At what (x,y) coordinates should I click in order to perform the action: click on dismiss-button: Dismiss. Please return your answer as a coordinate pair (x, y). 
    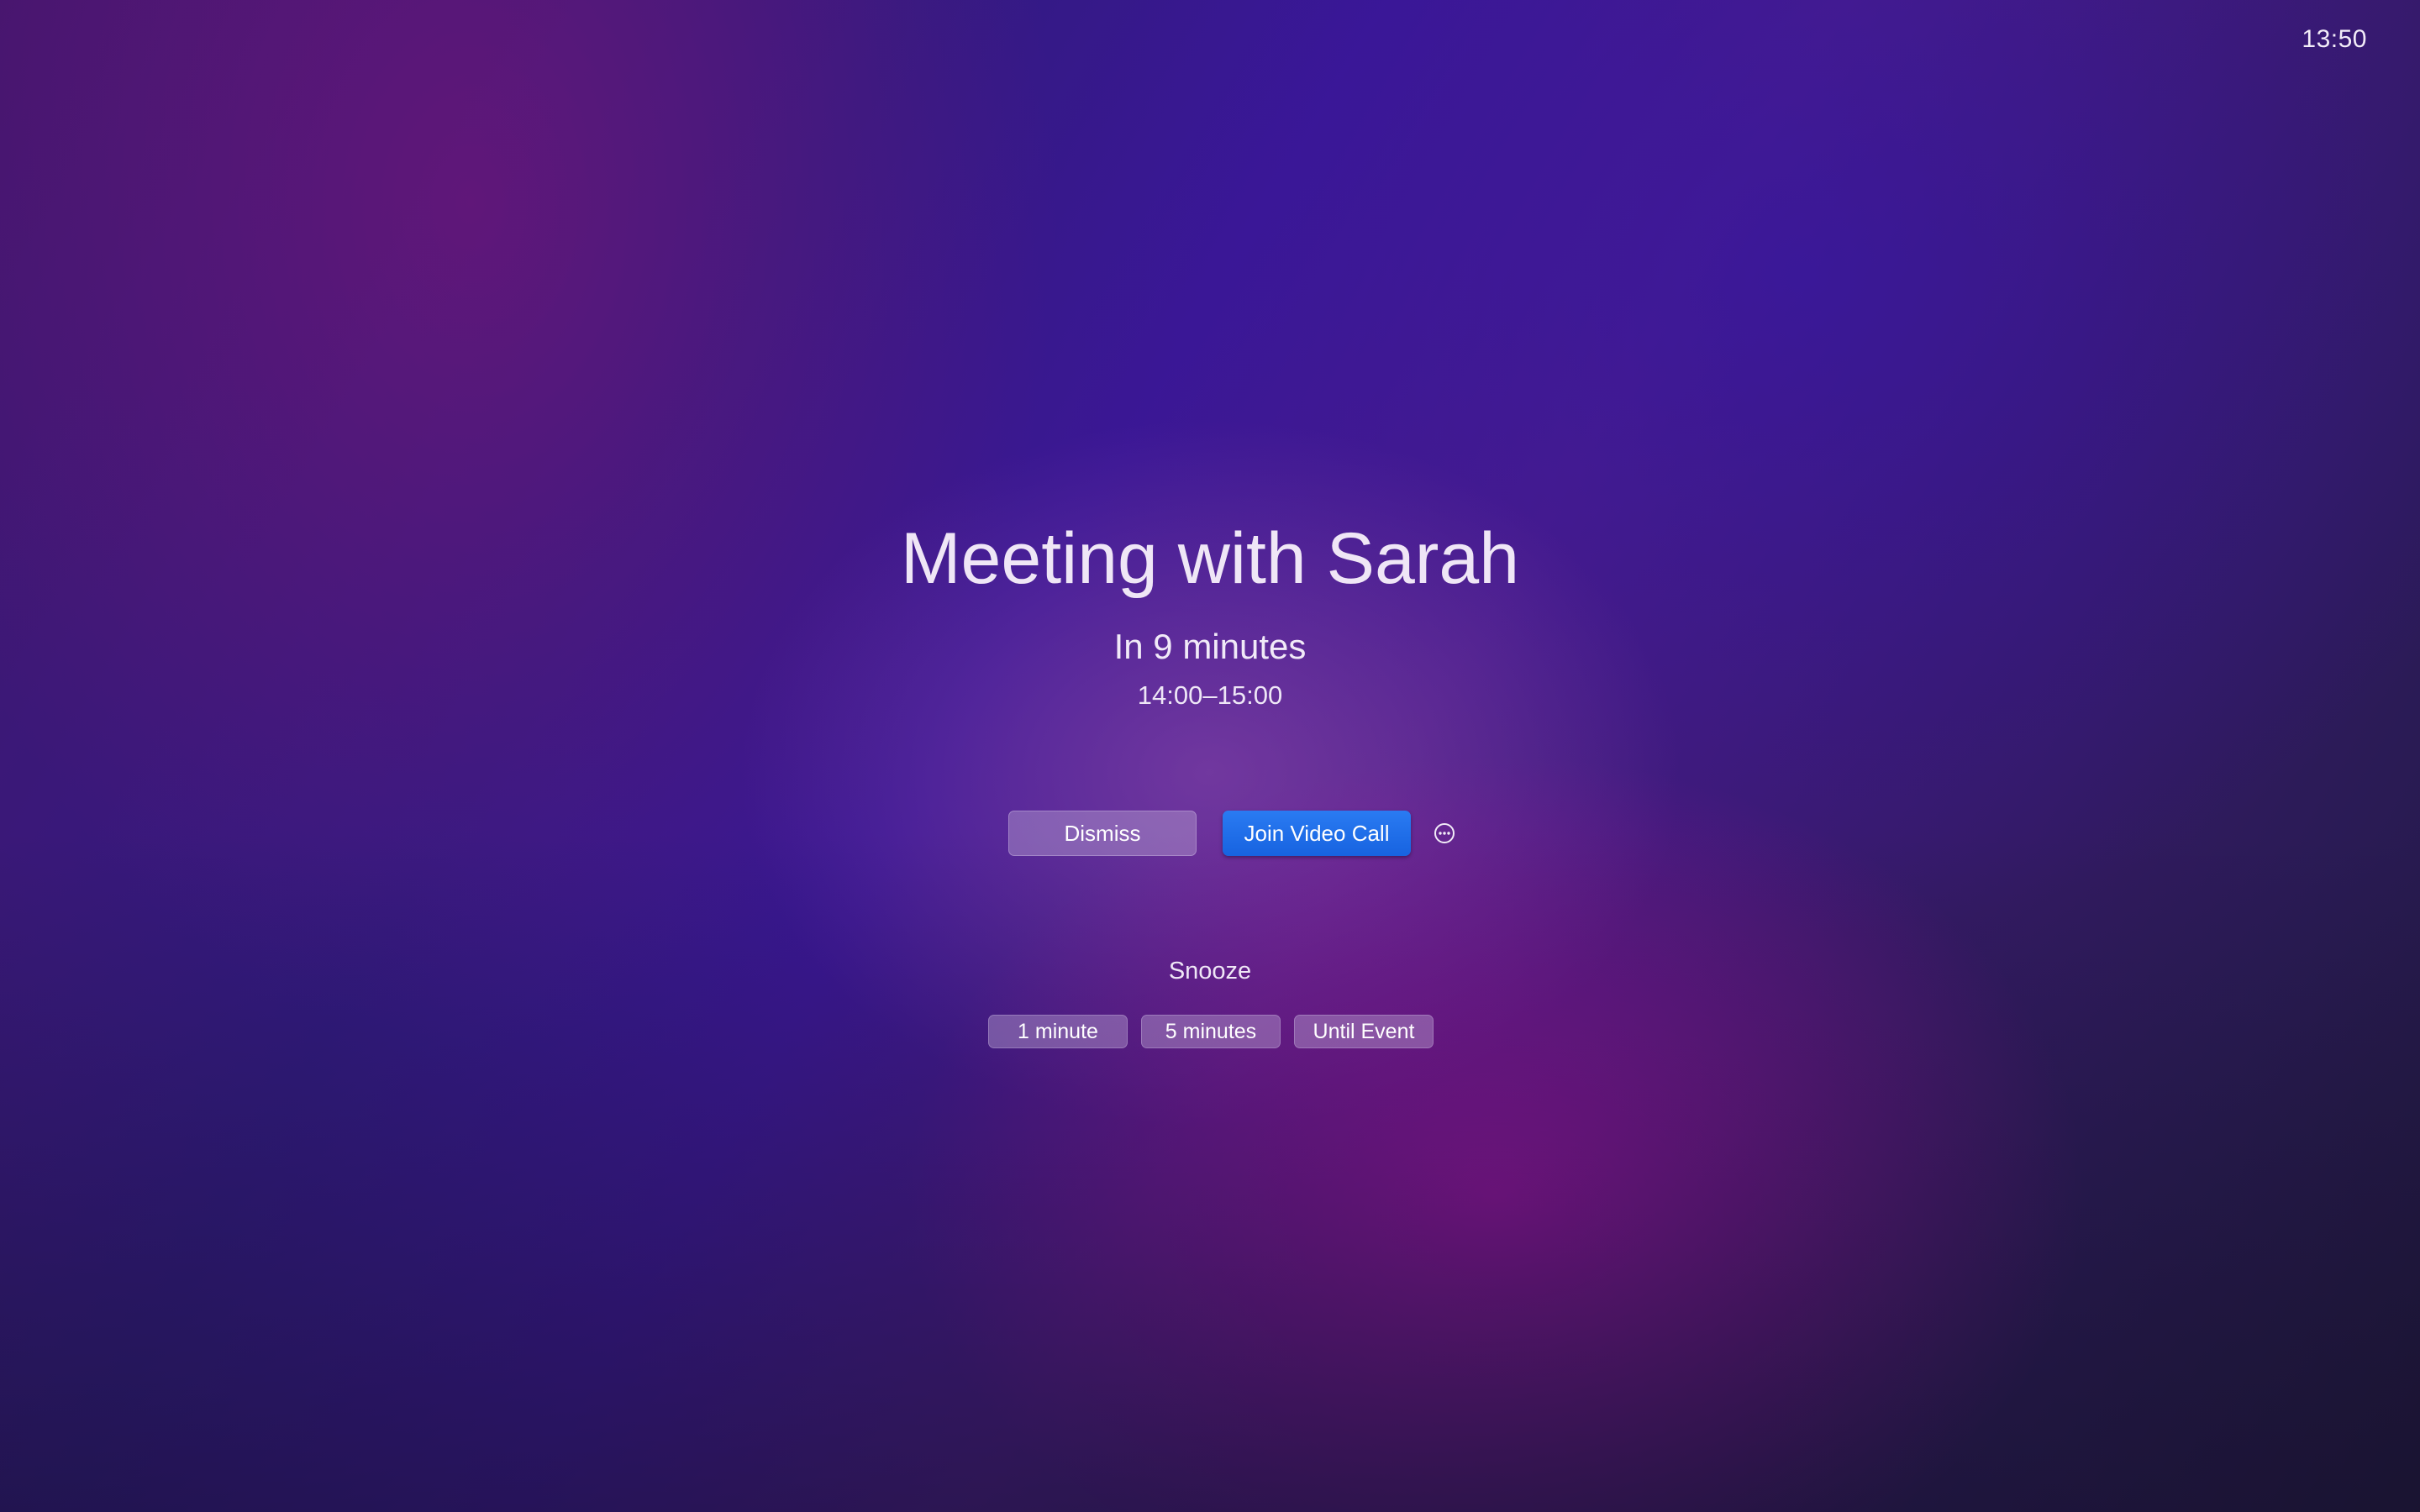
    Looking at the image, I should click on (1103, 833).